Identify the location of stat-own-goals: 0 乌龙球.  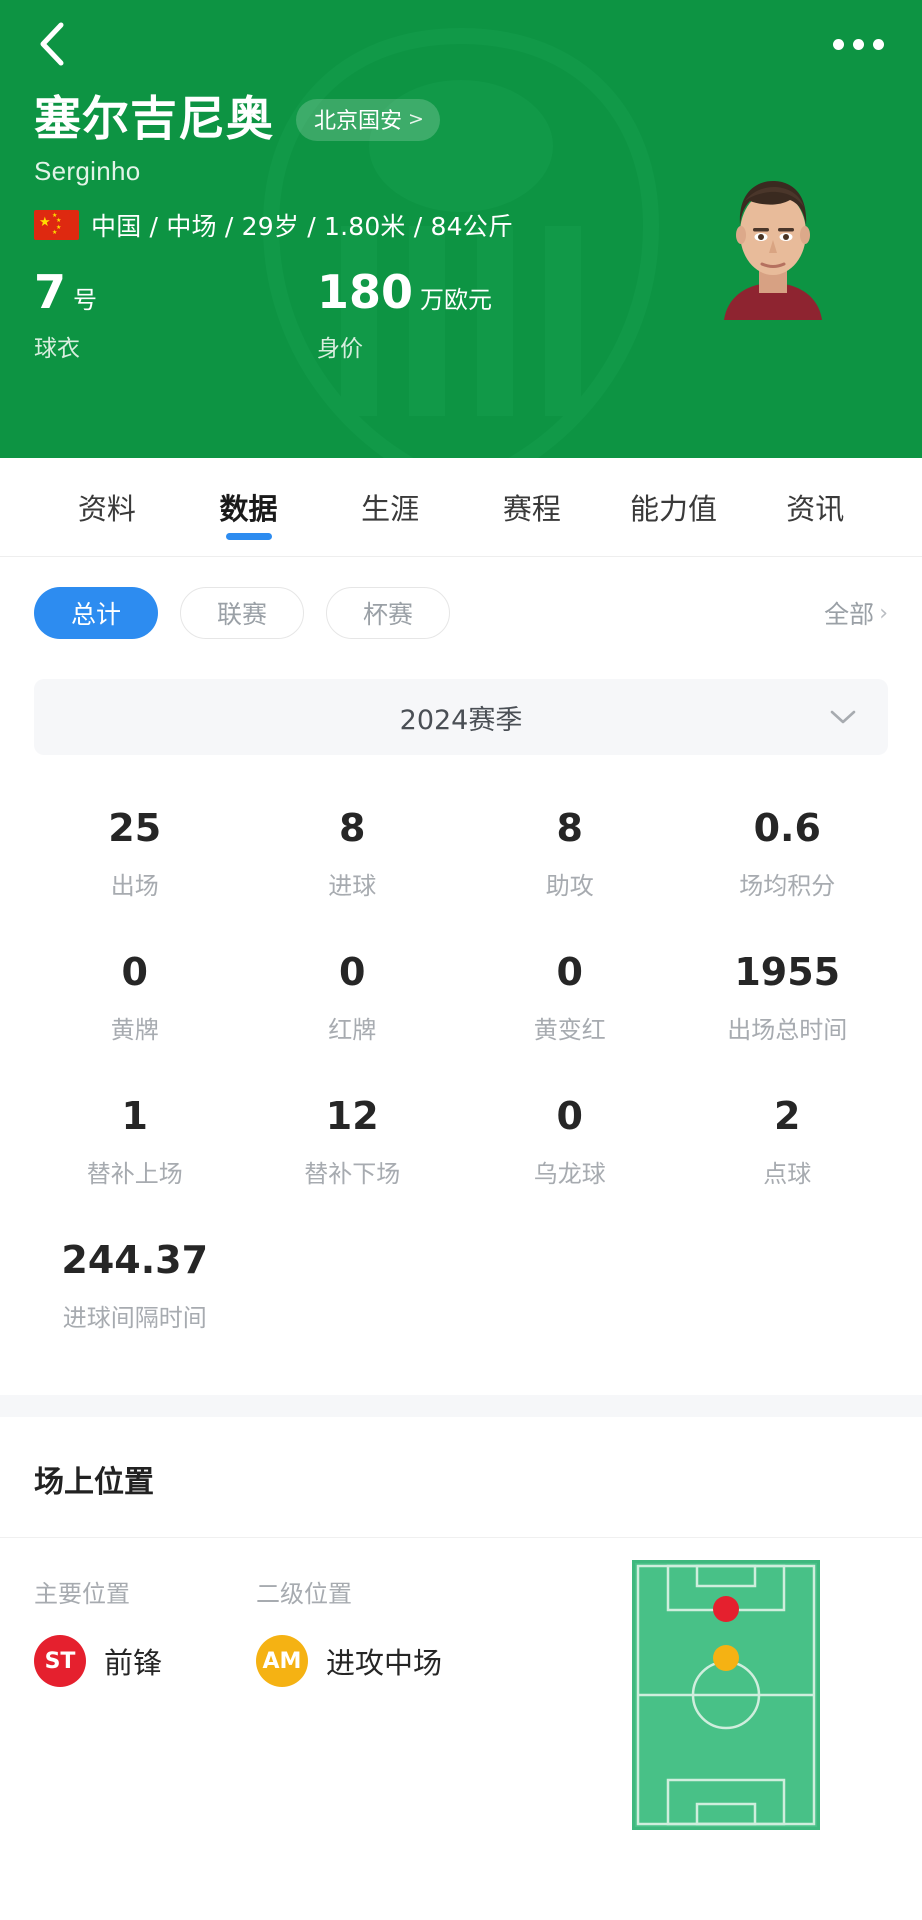
(570, 1135).